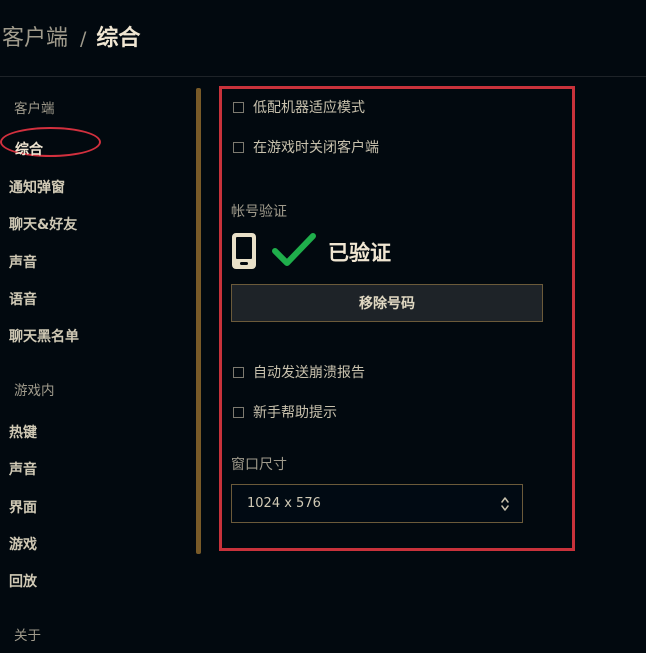 This screenshot has width=646, height=653. I want to click on sidebar-item-general: 综合, so click(29, 149).